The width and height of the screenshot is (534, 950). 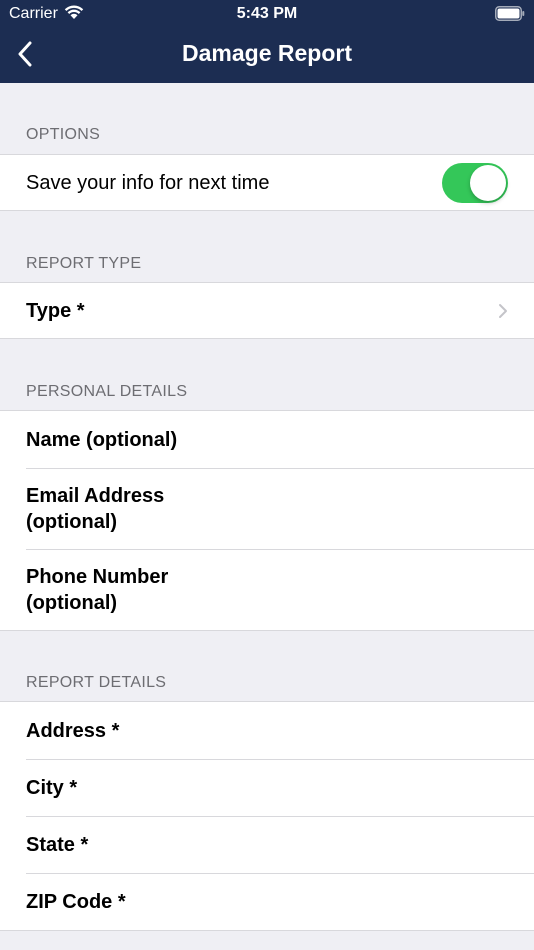 I want to click on phone-label-line1: Phone Number, so click(x=97, y=576).